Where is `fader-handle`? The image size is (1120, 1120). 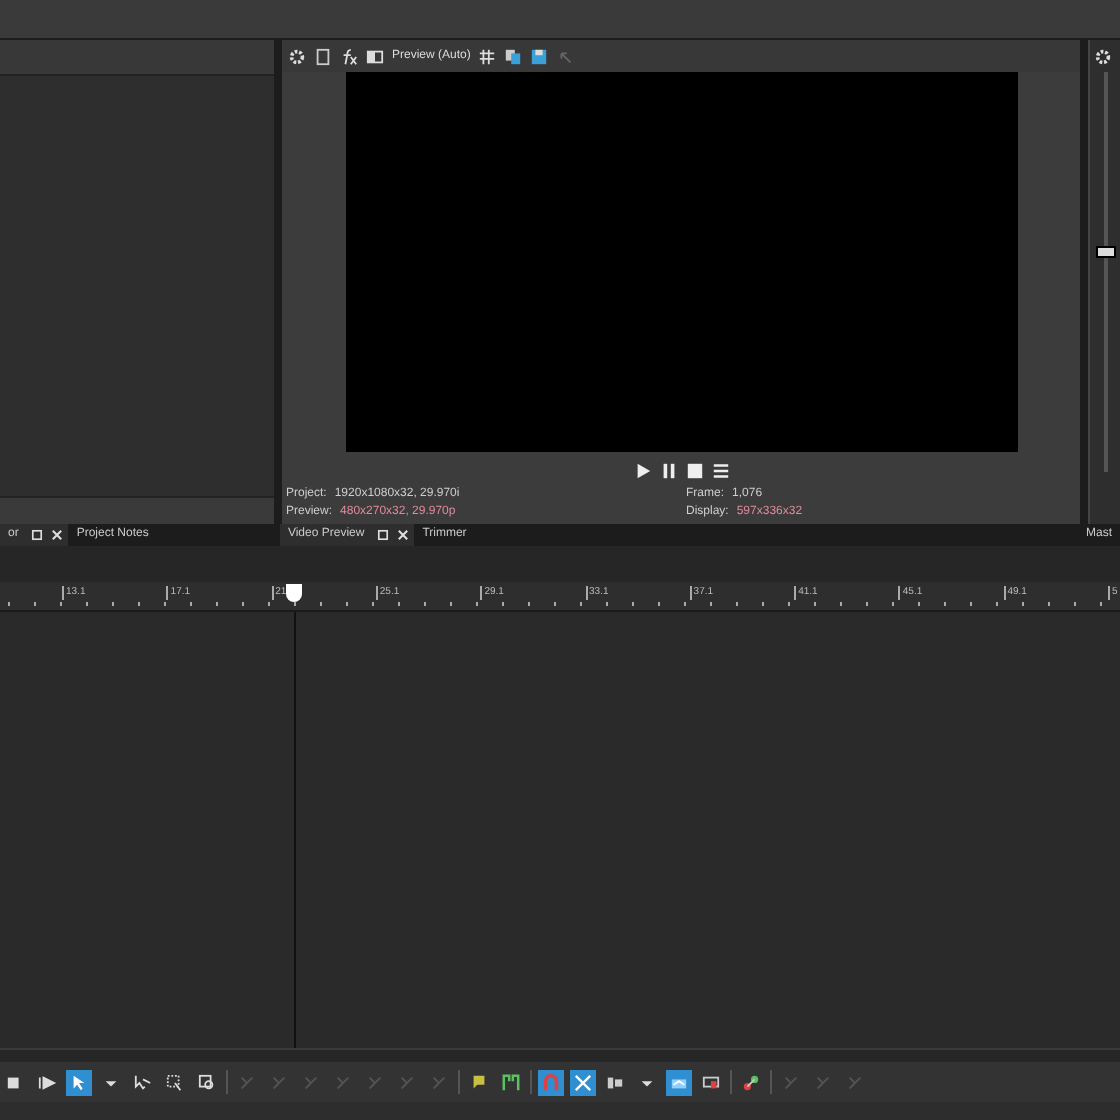 fader-handle is located at coordinates (1105, 252).